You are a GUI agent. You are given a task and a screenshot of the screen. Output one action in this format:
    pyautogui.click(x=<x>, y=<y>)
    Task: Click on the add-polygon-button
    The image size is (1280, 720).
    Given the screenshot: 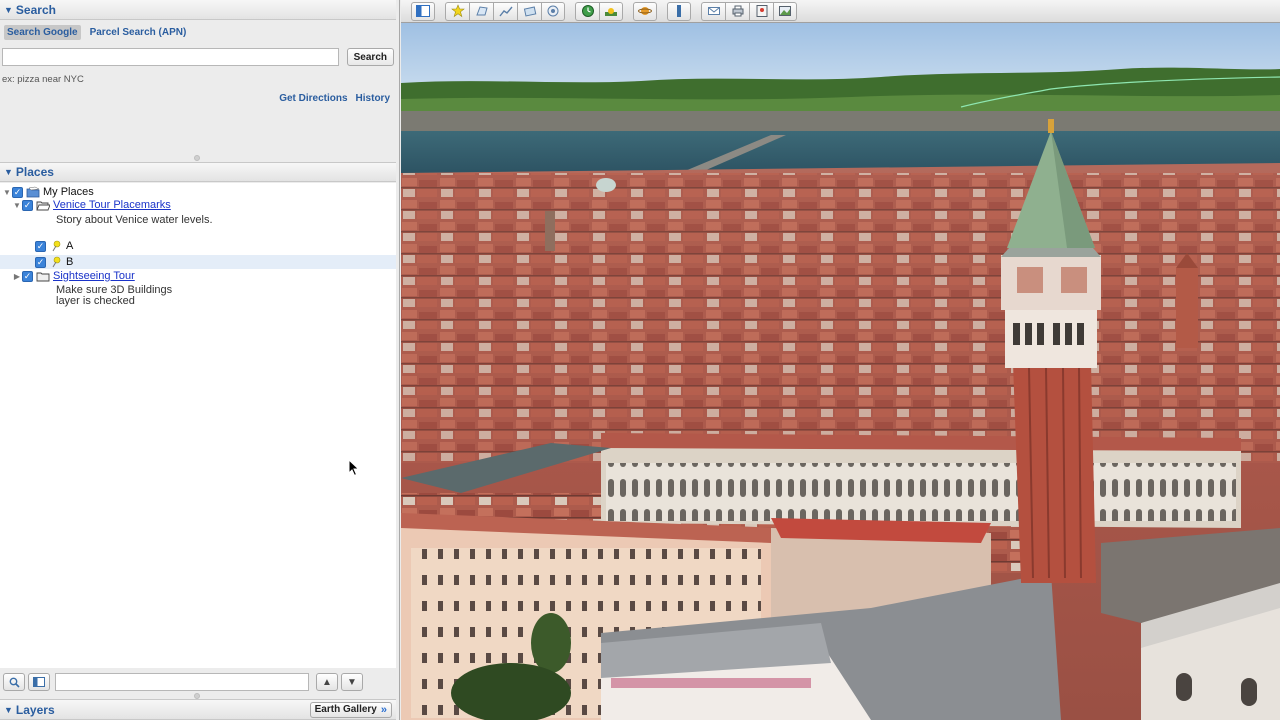 What is the action you would take?
    pyautogui.click(x=481, y=11)
    